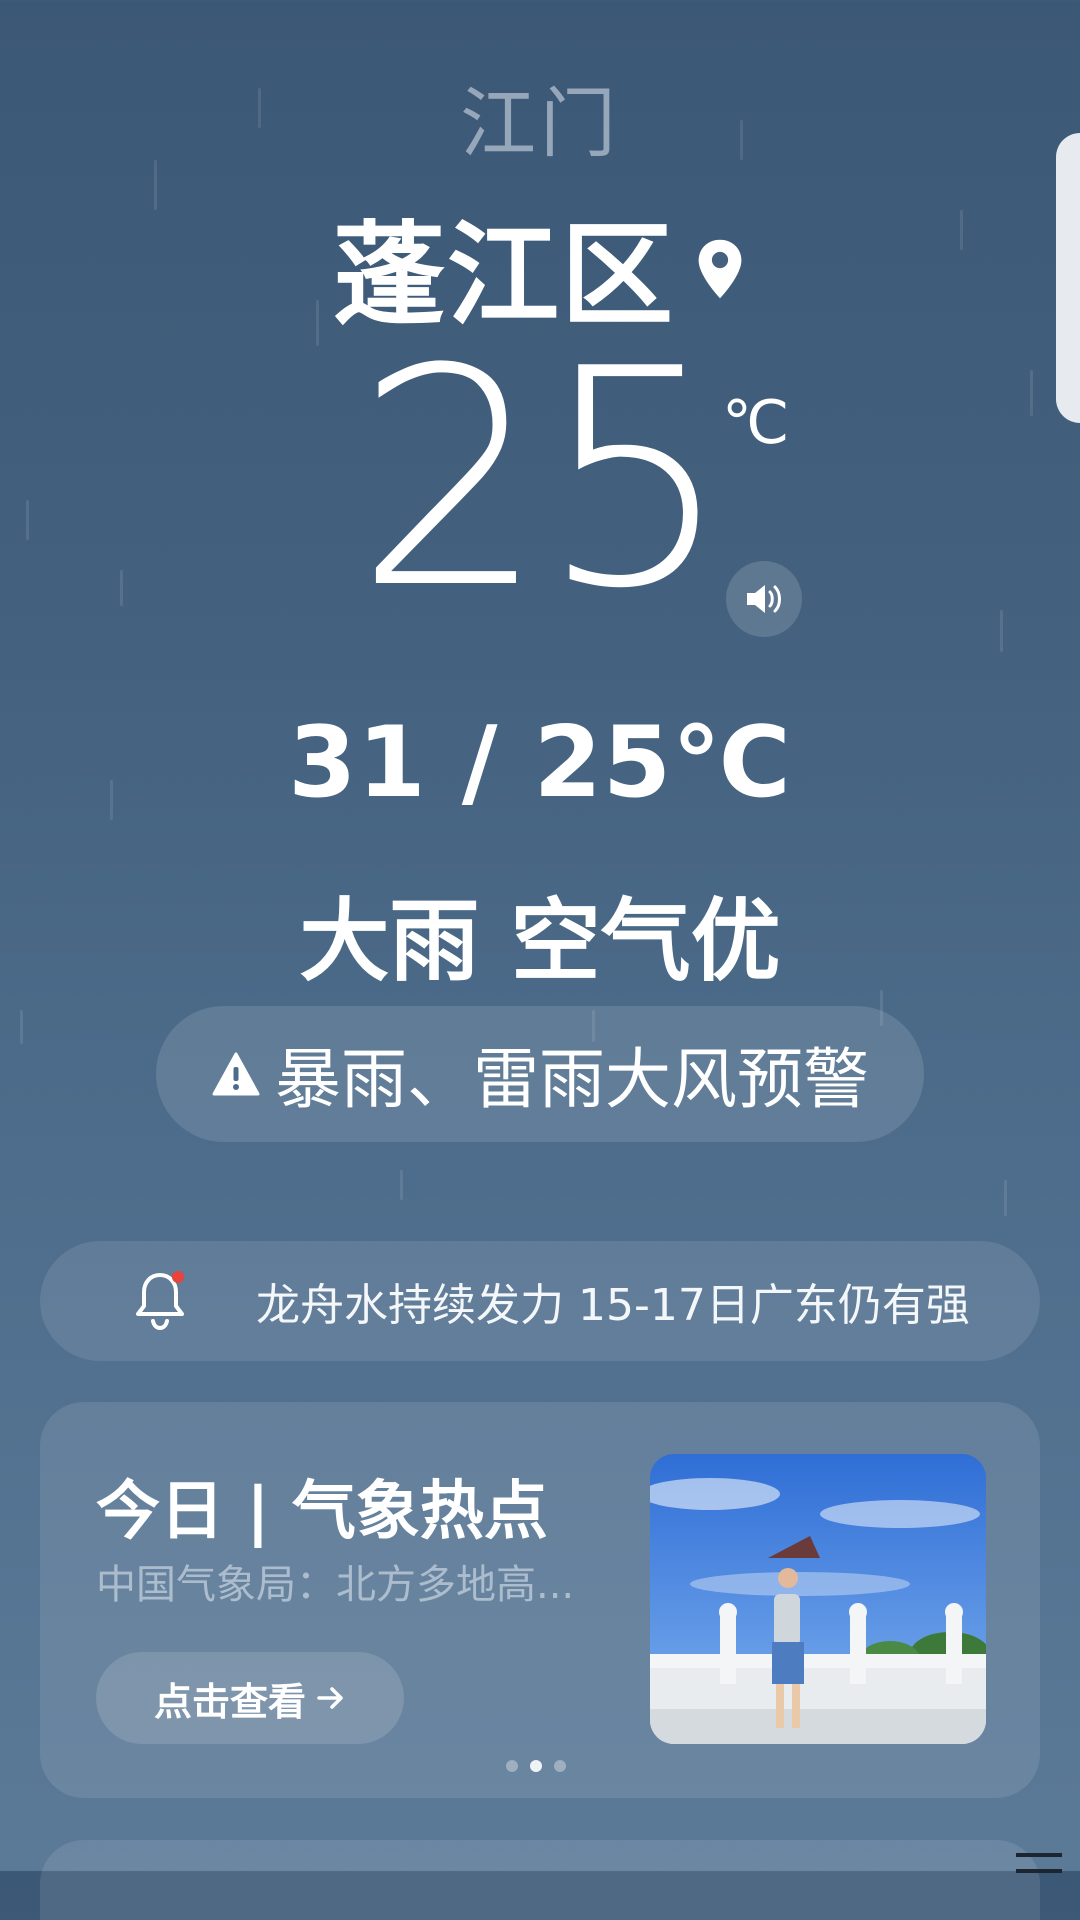 The width and height of the screenshot is (1080, 1920). I want to click on carousel-dot-active, so click(536, 1766).